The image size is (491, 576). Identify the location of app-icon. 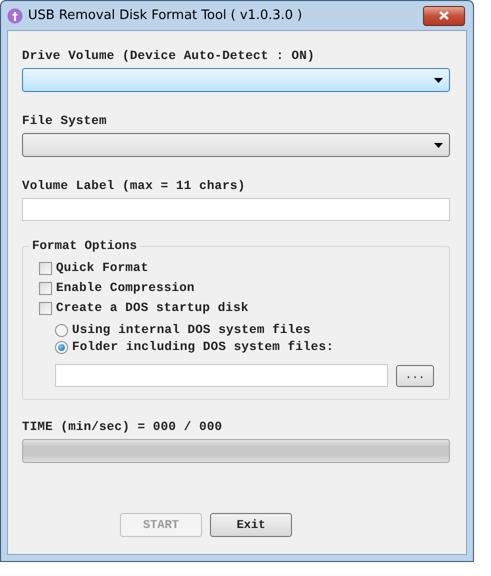
(15, 16).